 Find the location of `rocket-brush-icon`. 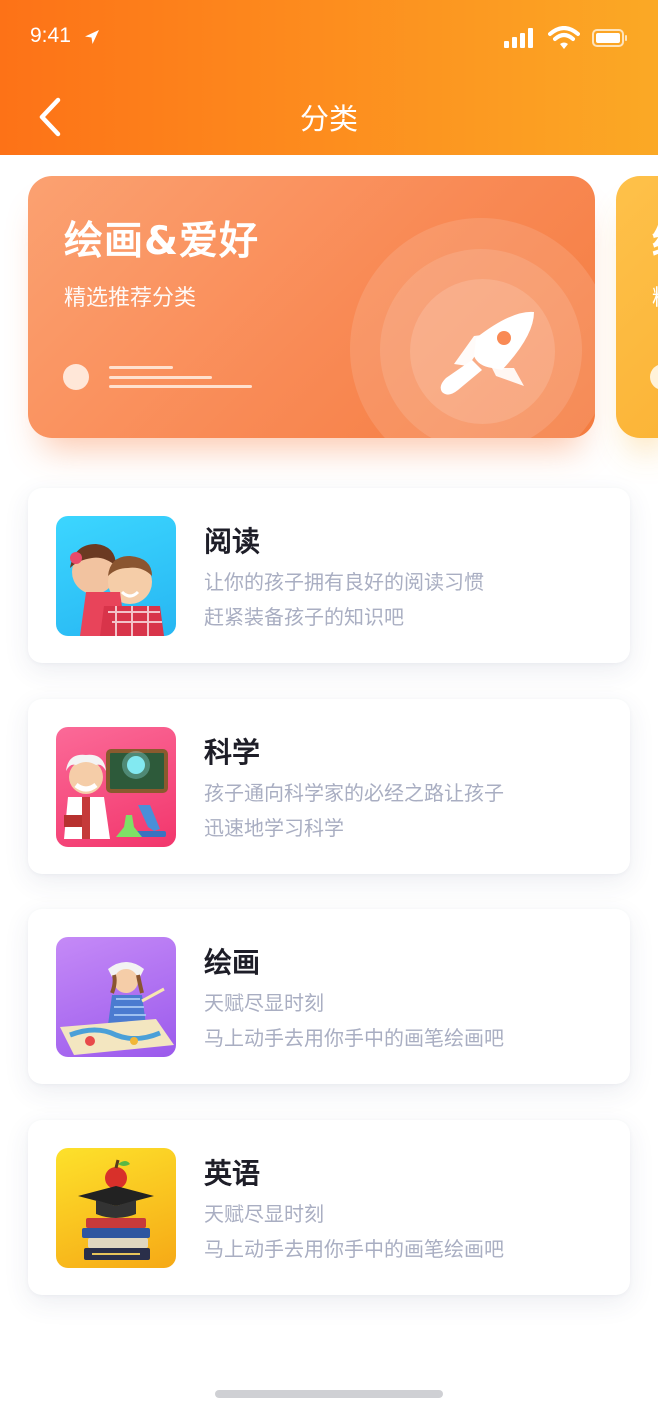

rocket-brush-icon is located at coordinates (487, 353).